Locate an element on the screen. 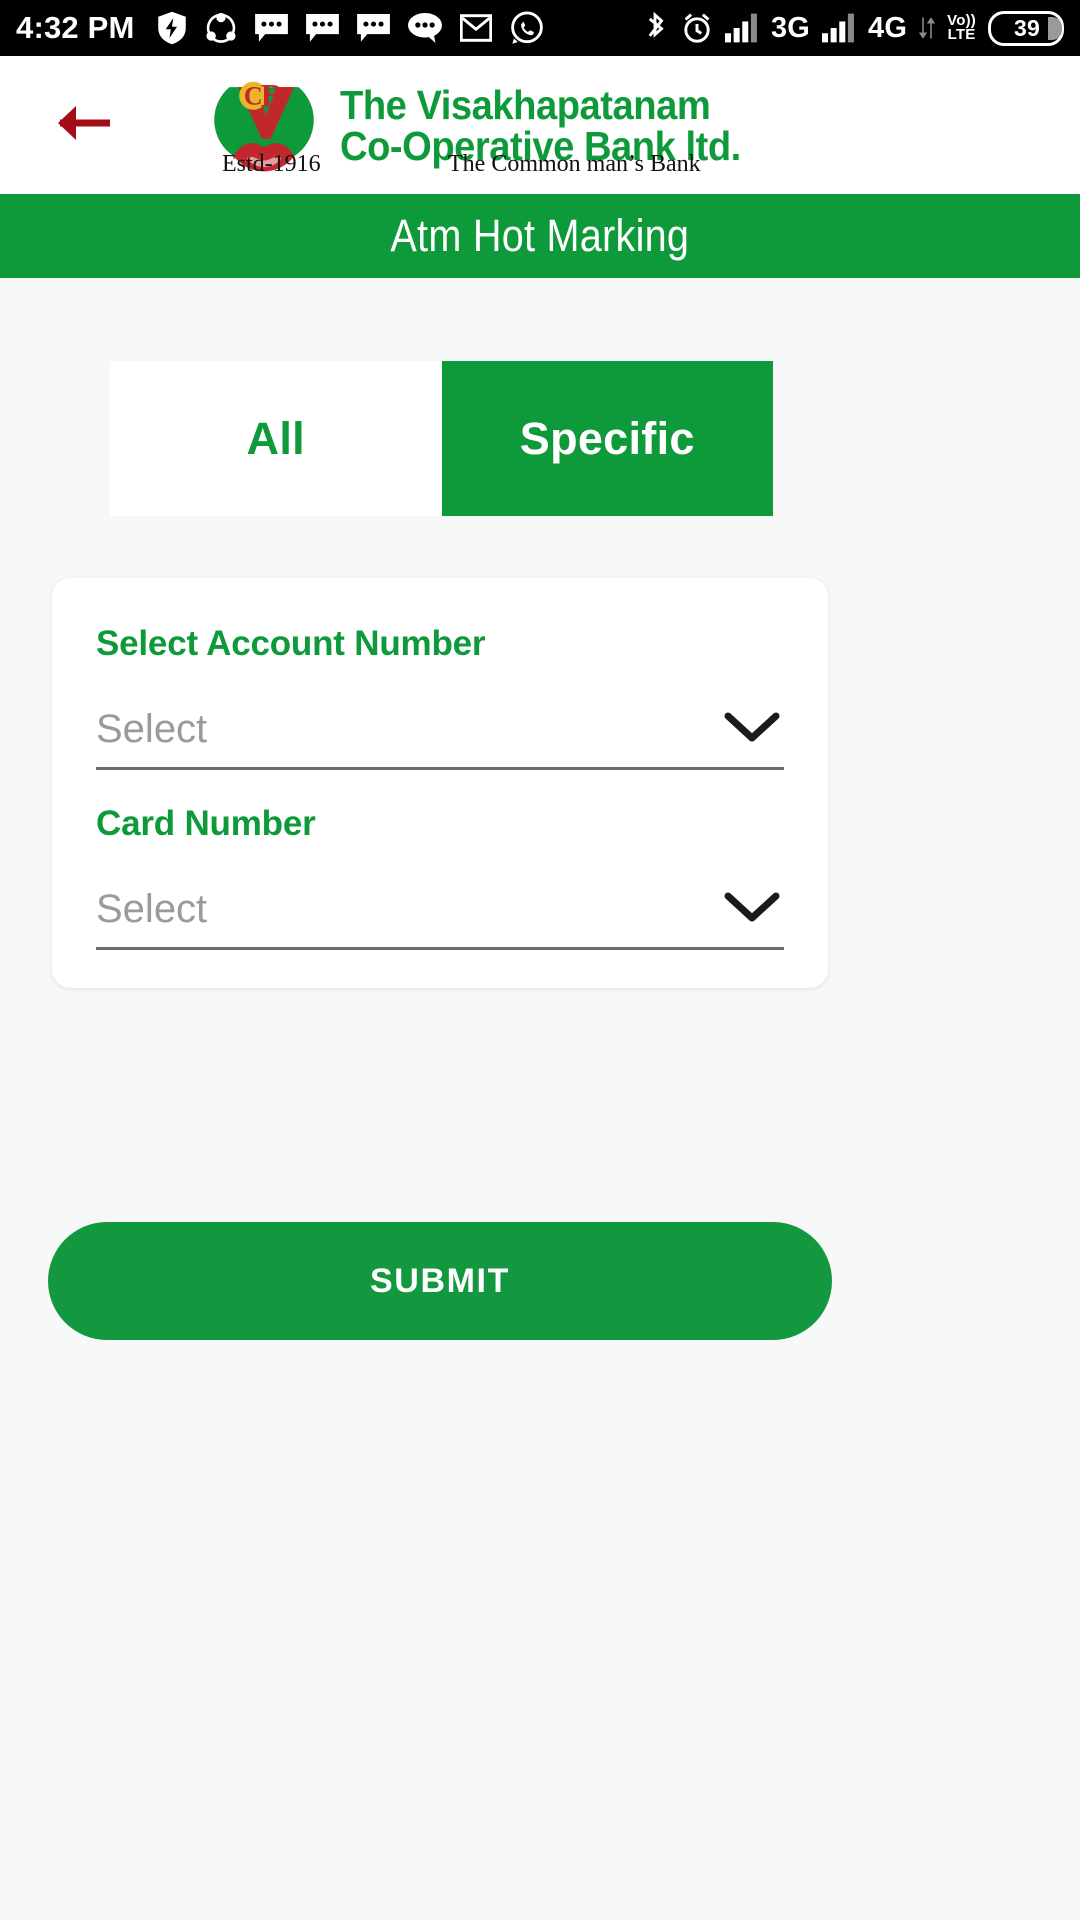  submit-button-label: SUBMIT is located at coordinates (440, 1280).